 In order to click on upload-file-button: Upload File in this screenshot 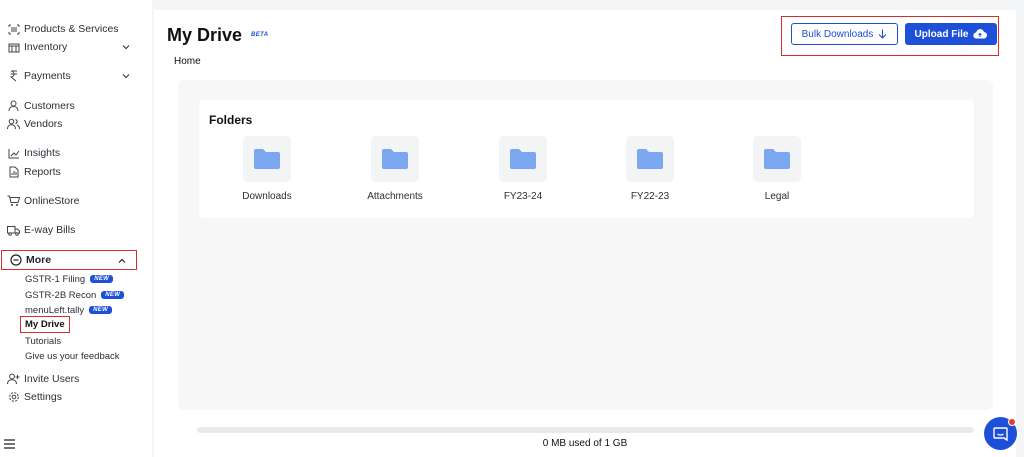, I will do `click(951, 34)`.